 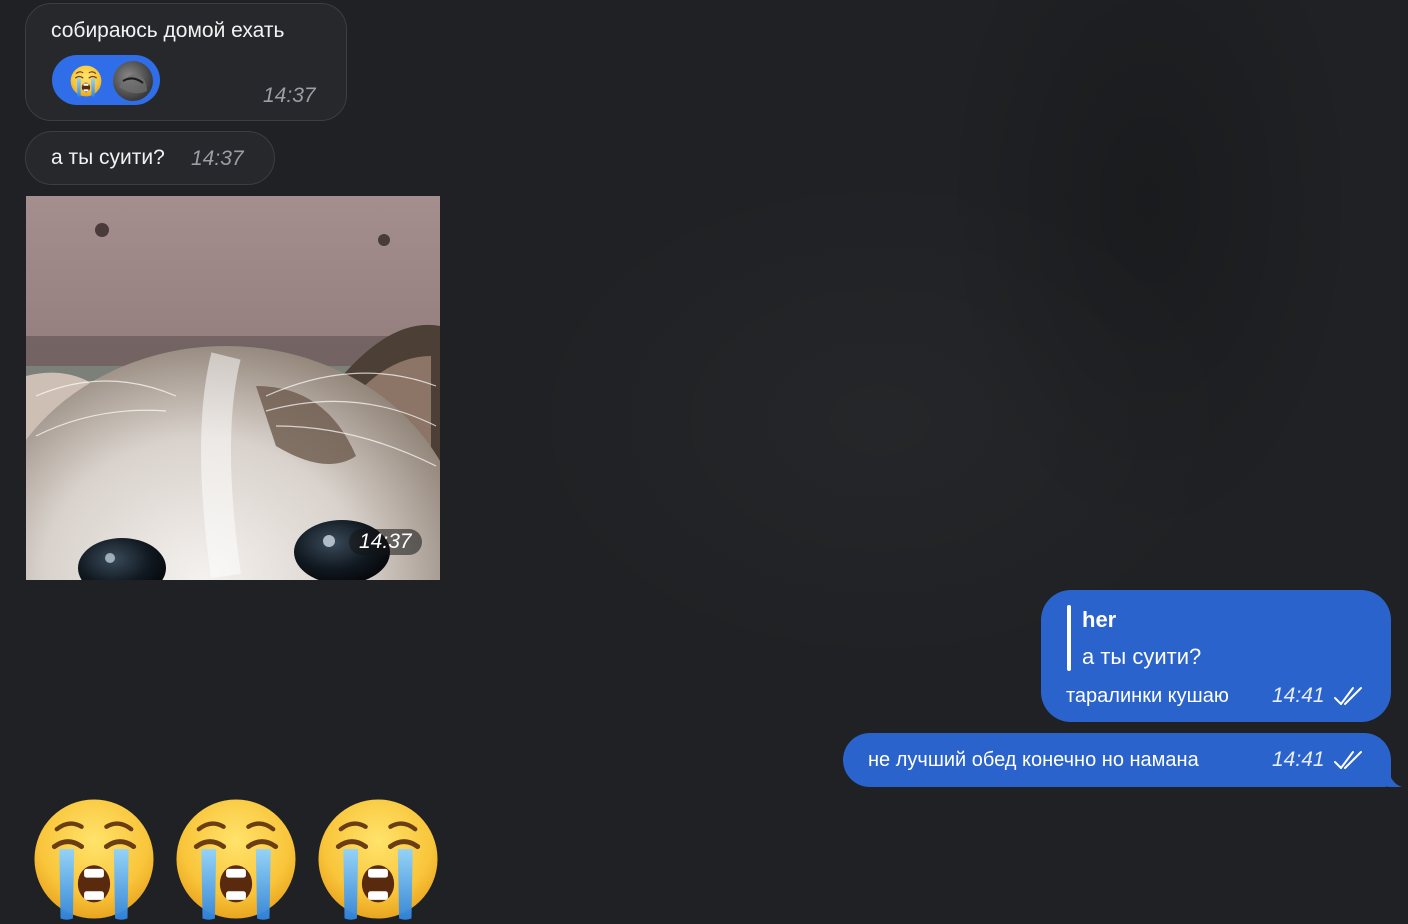 What do you see at coordinates (1099, 620) in the screenshot?
I see `reply-author: her` at bounding box center [1099, 620].